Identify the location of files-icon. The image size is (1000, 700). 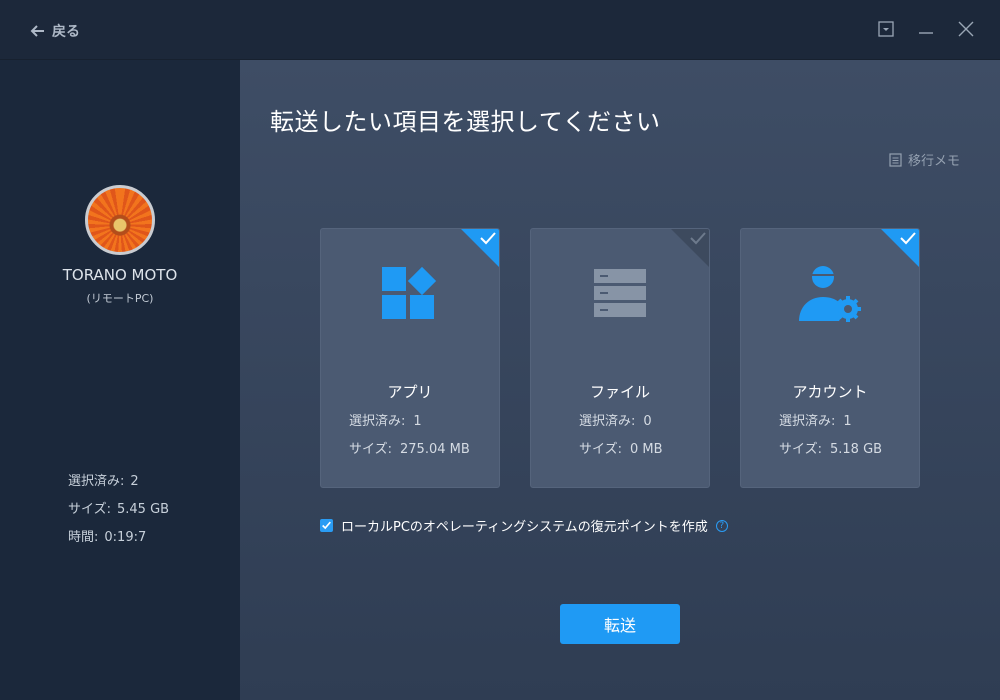
(620, 293).